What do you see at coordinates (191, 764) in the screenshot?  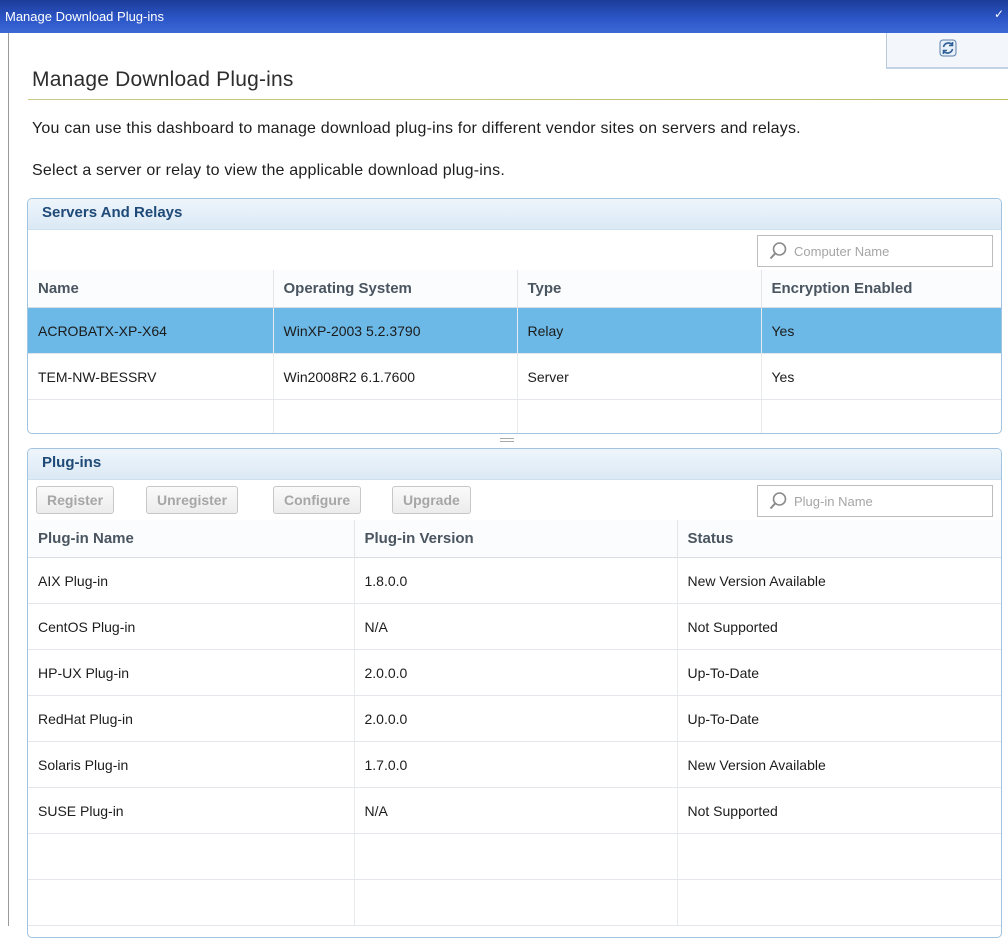 I see `plugin-name: Solaris Plug-in` at bounding box center [191, 764].